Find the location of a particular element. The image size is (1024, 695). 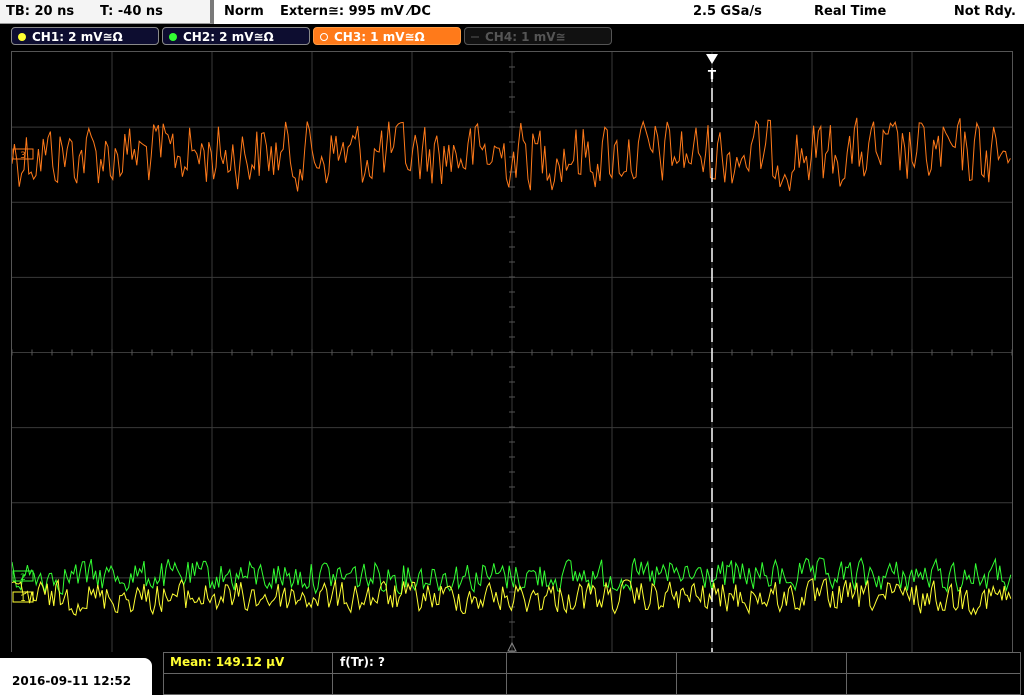

datetime: 2016-09-11 12:52 is located at coordinates (72, 681).